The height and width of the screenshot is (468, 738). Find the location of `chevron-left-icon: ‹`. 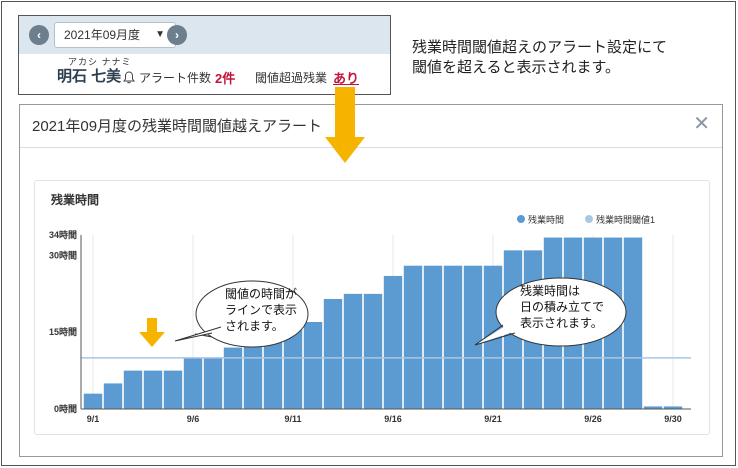

chevron-left-icon: ‹ is located at coordinates (39, 35).